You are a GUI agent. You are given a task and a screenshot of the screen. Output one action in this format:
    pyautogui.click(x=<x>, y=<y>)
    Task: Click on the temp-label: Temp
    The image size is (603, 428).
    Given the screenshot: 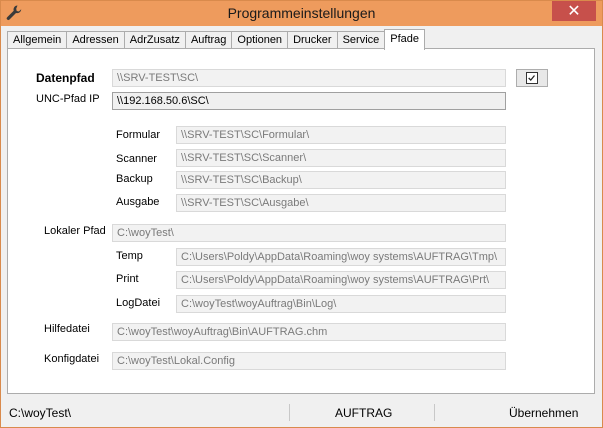 What is the action you would take?
    pyautogui.click(x=129, y=256)
    